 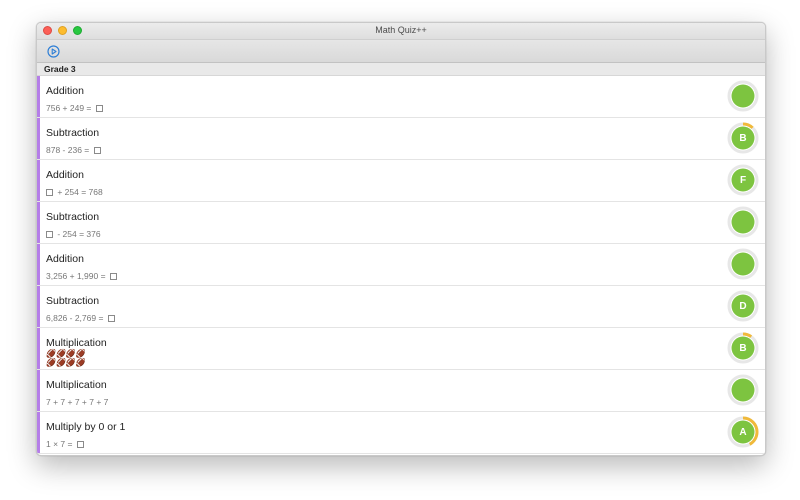 What do you see at coordinates (401, 69) in the screenshot?
I see `section-header: Grade 3` at bounding box center [401, 69].